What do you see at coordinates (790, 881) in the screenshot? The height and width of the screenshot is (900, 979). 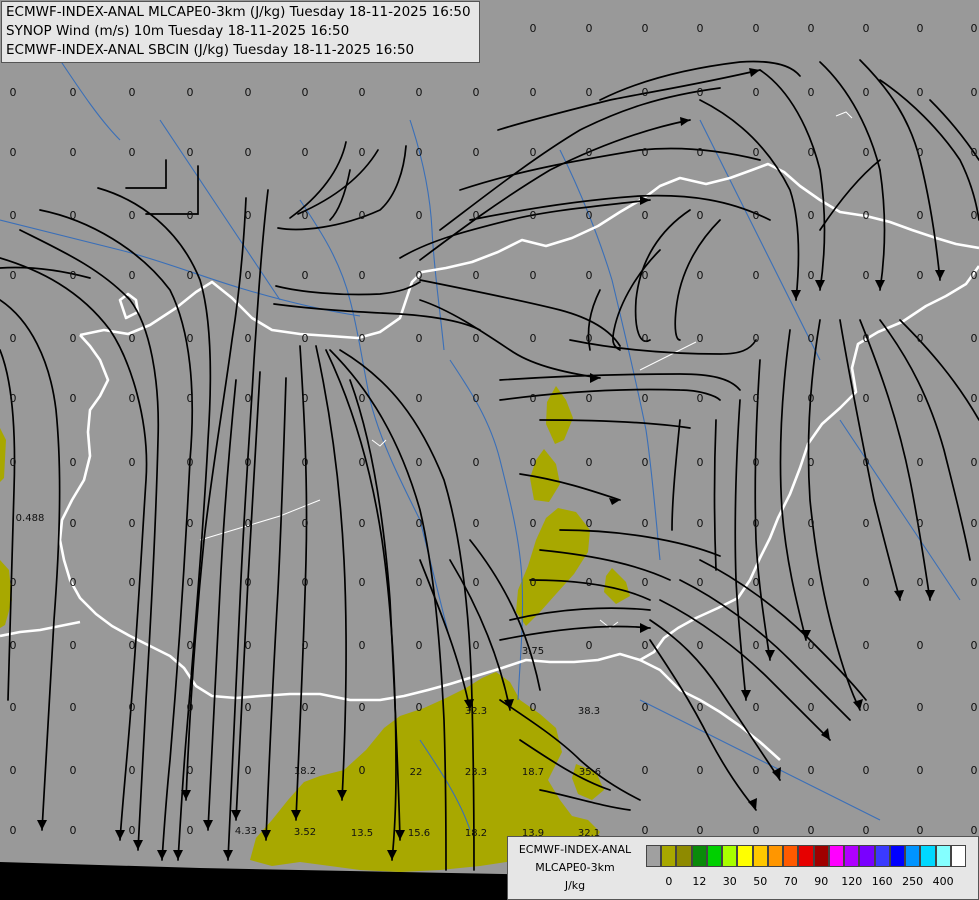 I see `legend-tick-label: 70` at bounding box center [790, 881].